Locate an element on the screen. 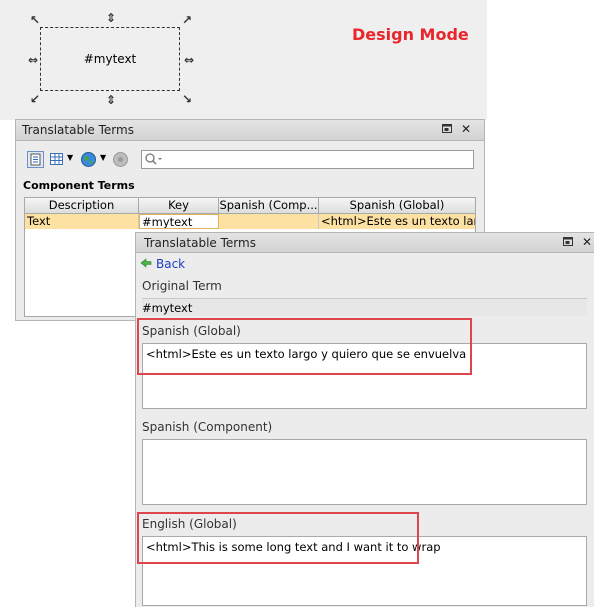 This screenshot has height=607, width=594. resize-handle-se-icon: ↘ is located at coordinates (187, 99).